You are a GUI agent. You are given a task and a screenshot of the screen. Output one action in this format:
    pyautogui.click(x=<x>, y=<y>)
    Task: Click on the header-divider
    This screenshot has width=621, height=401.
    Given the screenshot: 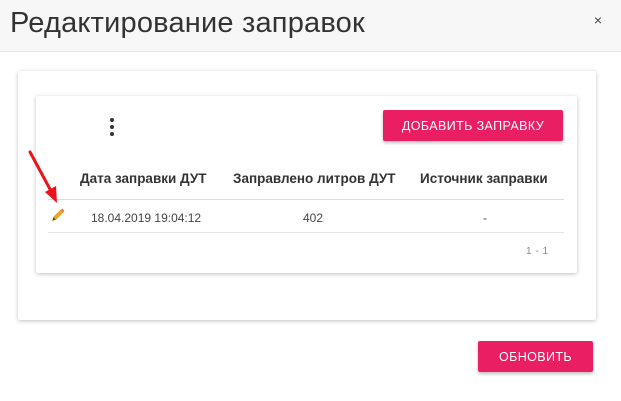 What is the action you would take?
    pyautogui.click(x=306, y=199)
    